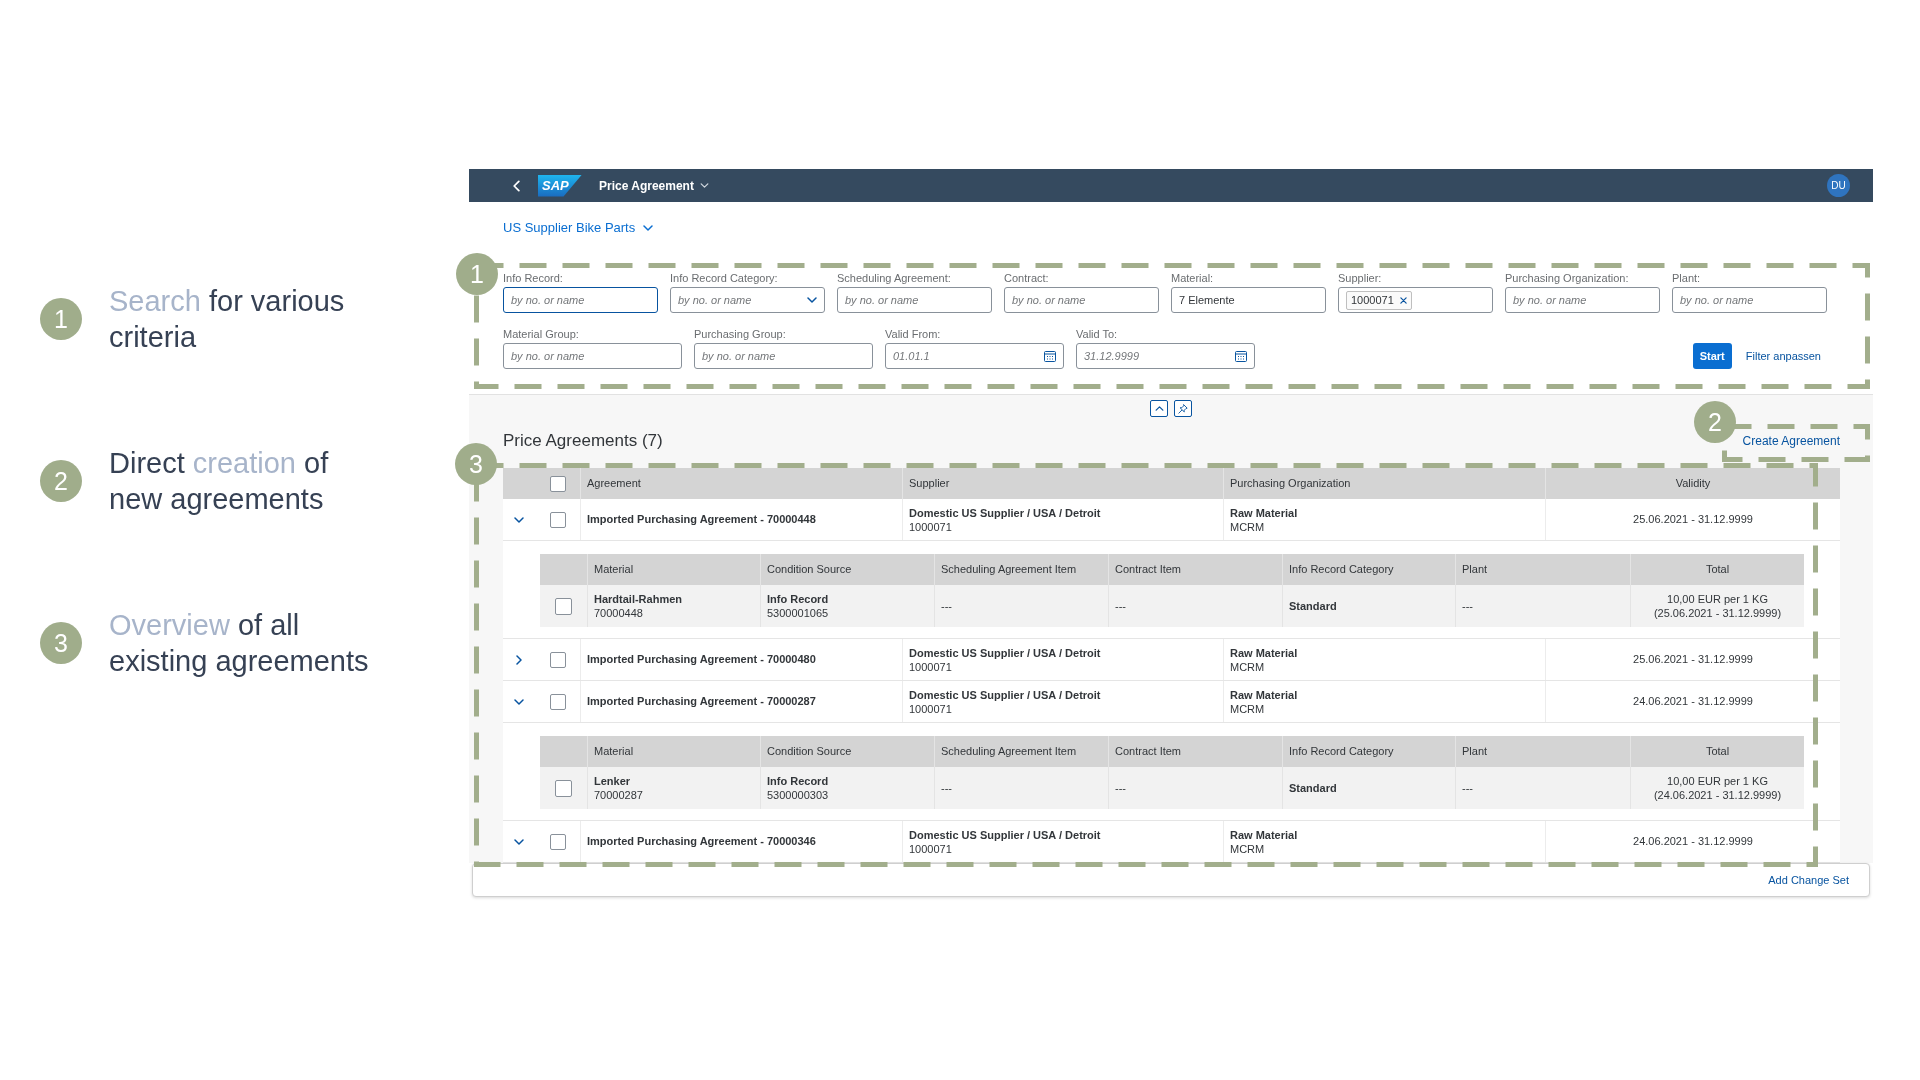 The image size is (1920, 1080). What do you see at coordinates (741, 659) in the screenshot?
I see `table-cell: Imported Purchasing Agreement - 70000480` at bounding box center [741, 659].